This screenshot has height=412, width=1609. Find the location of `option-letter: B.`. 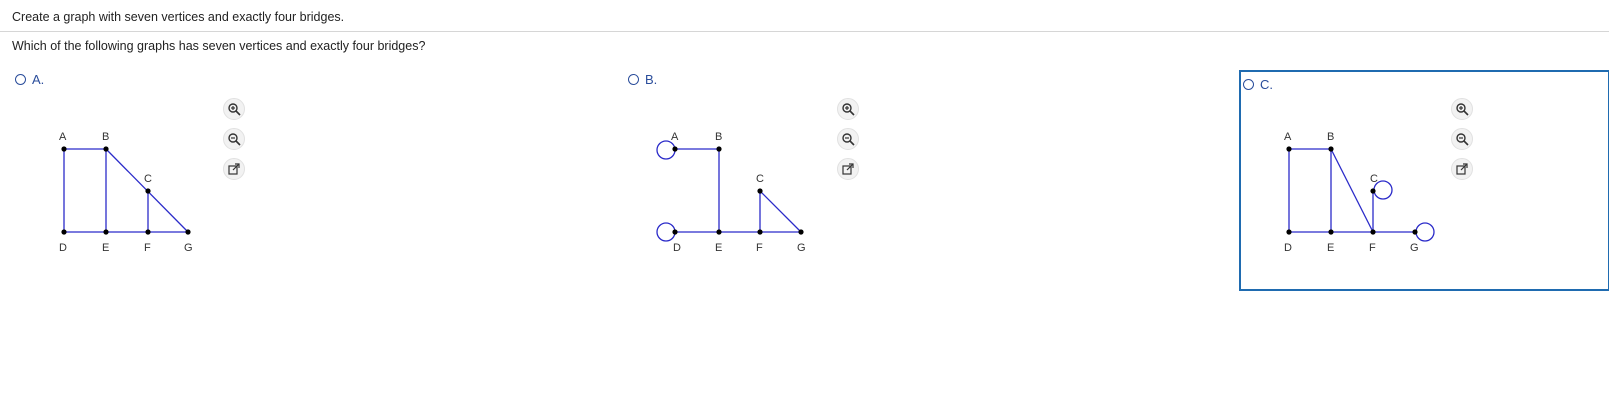

option-letter: B. is located at coordinates (651, 79).